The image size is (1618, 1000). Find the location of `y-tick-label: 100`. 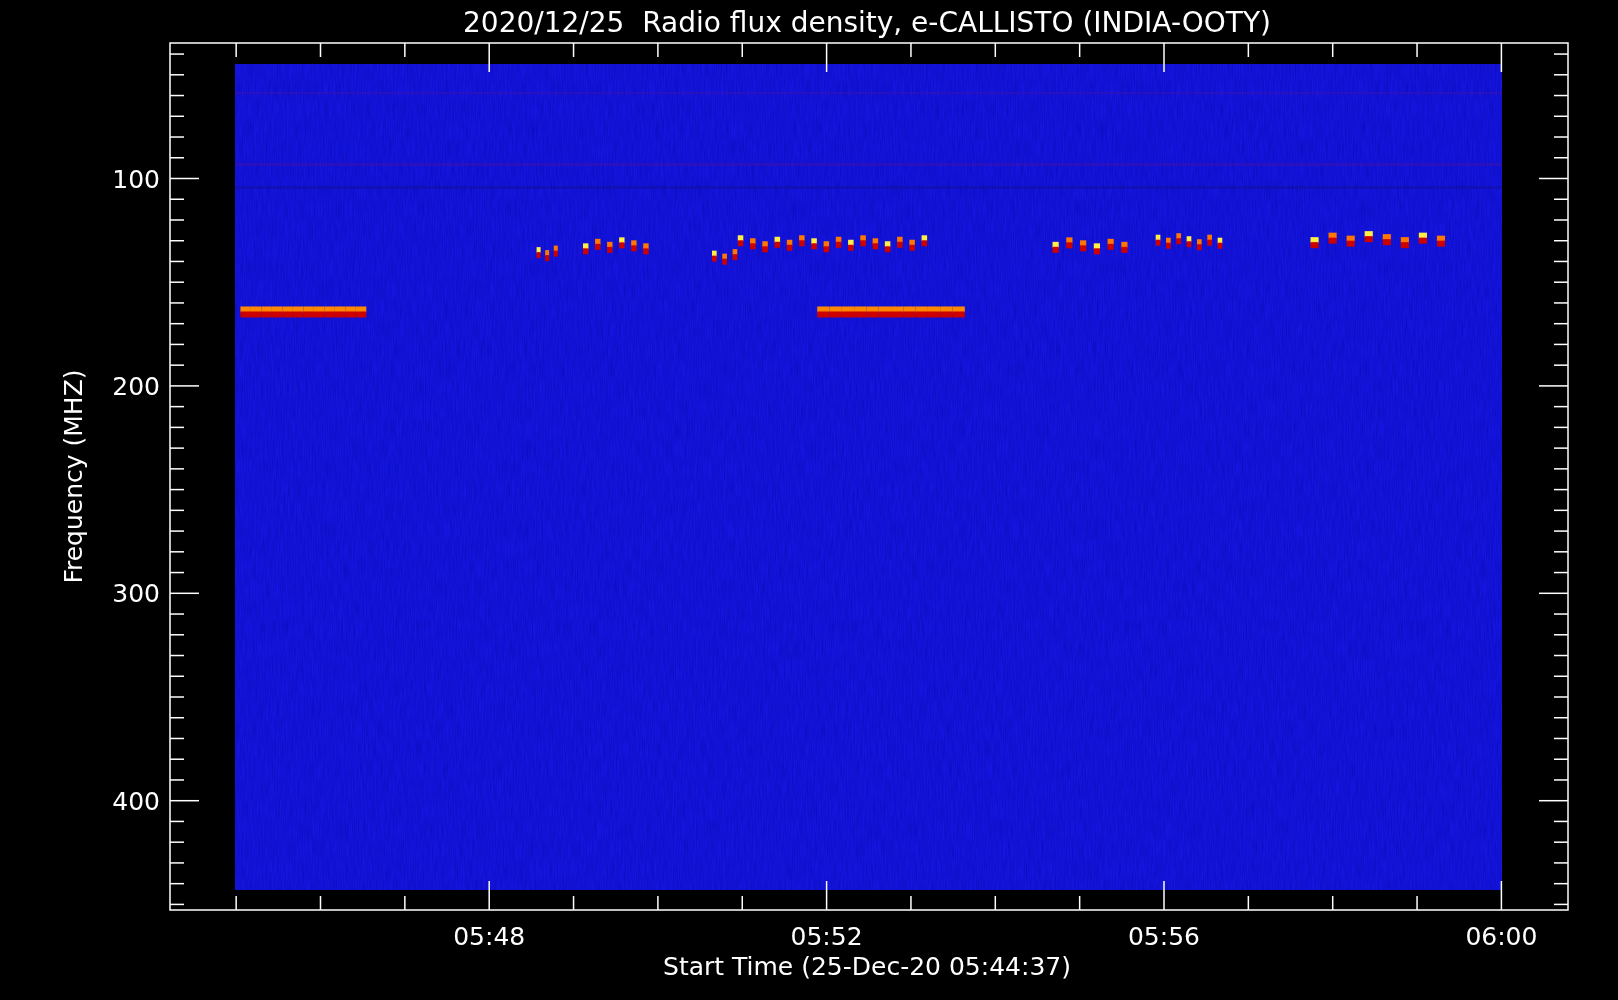

y-tick-label: 100 is located at coordinates (136, 179).